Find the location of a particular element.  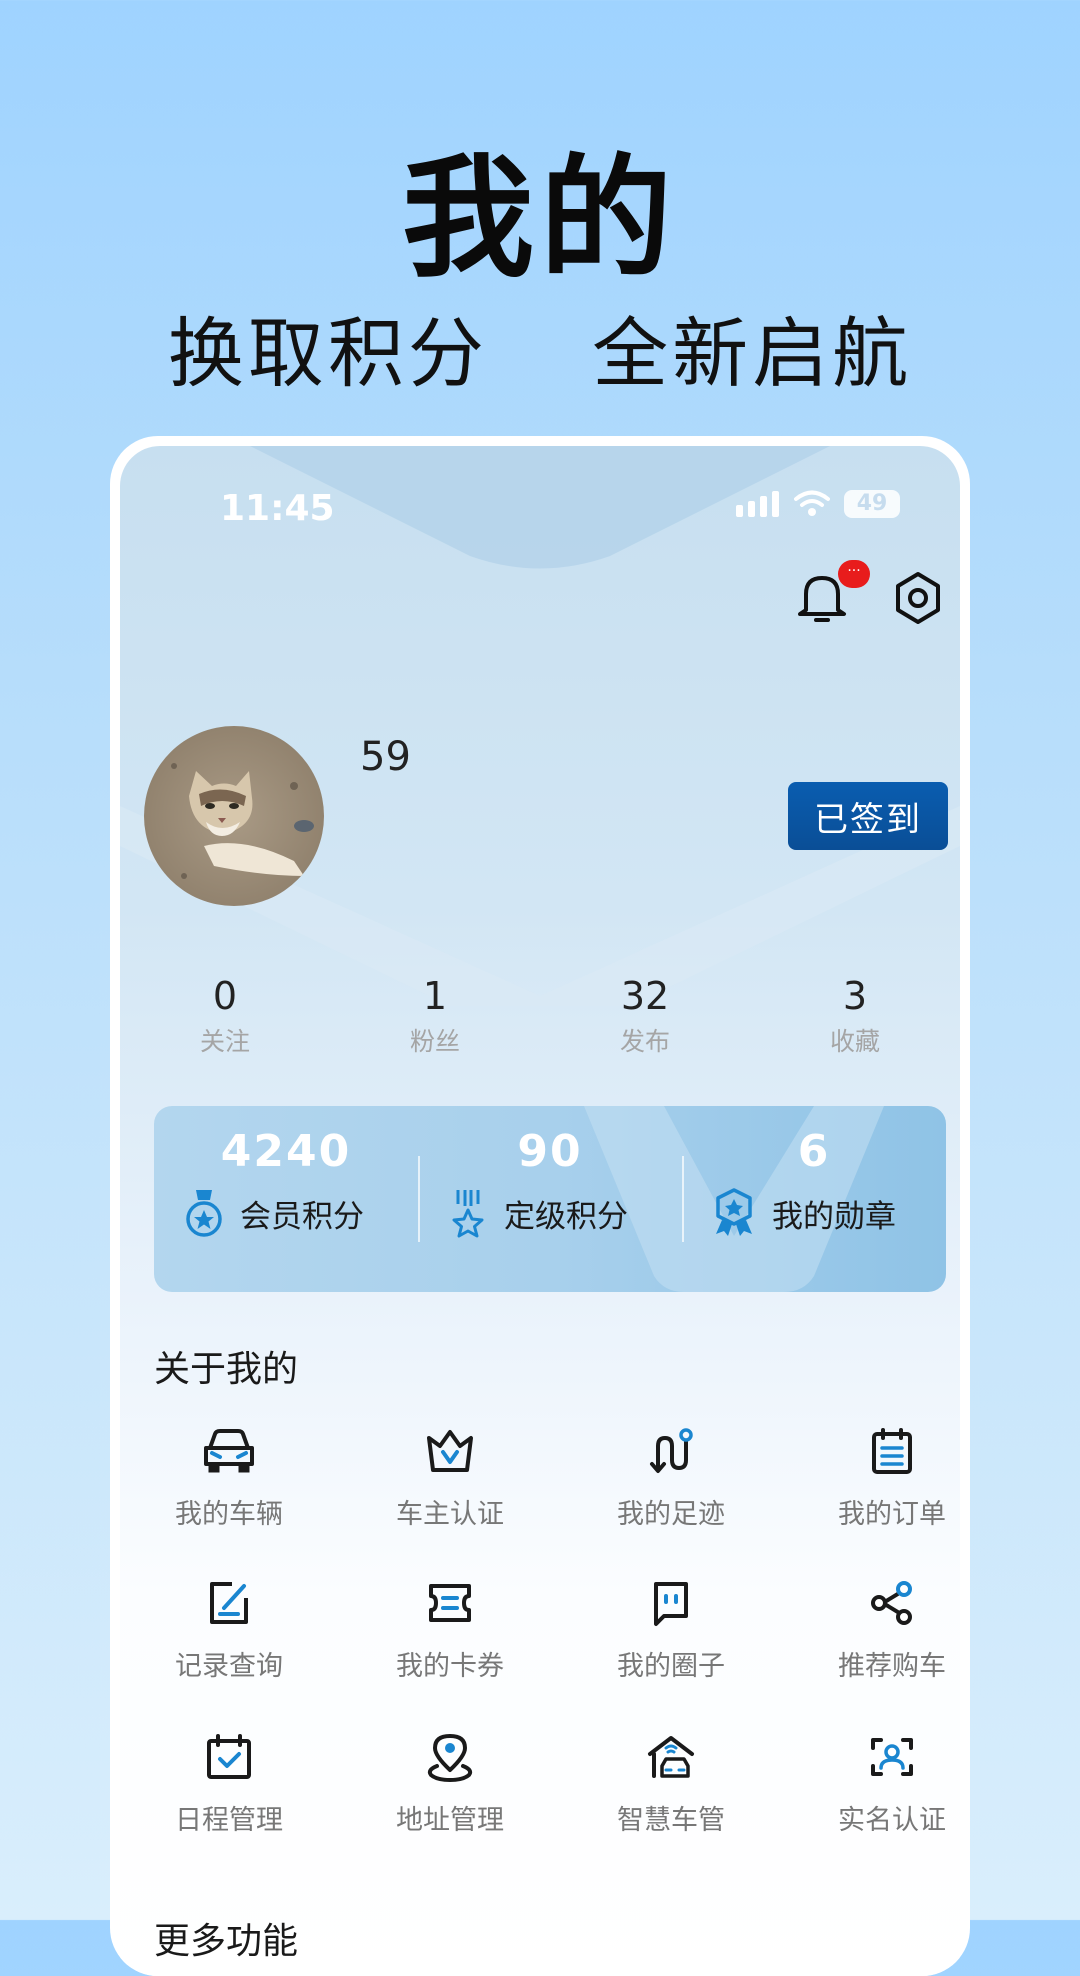

ticket-icon is located at coordinates (450, 1603).